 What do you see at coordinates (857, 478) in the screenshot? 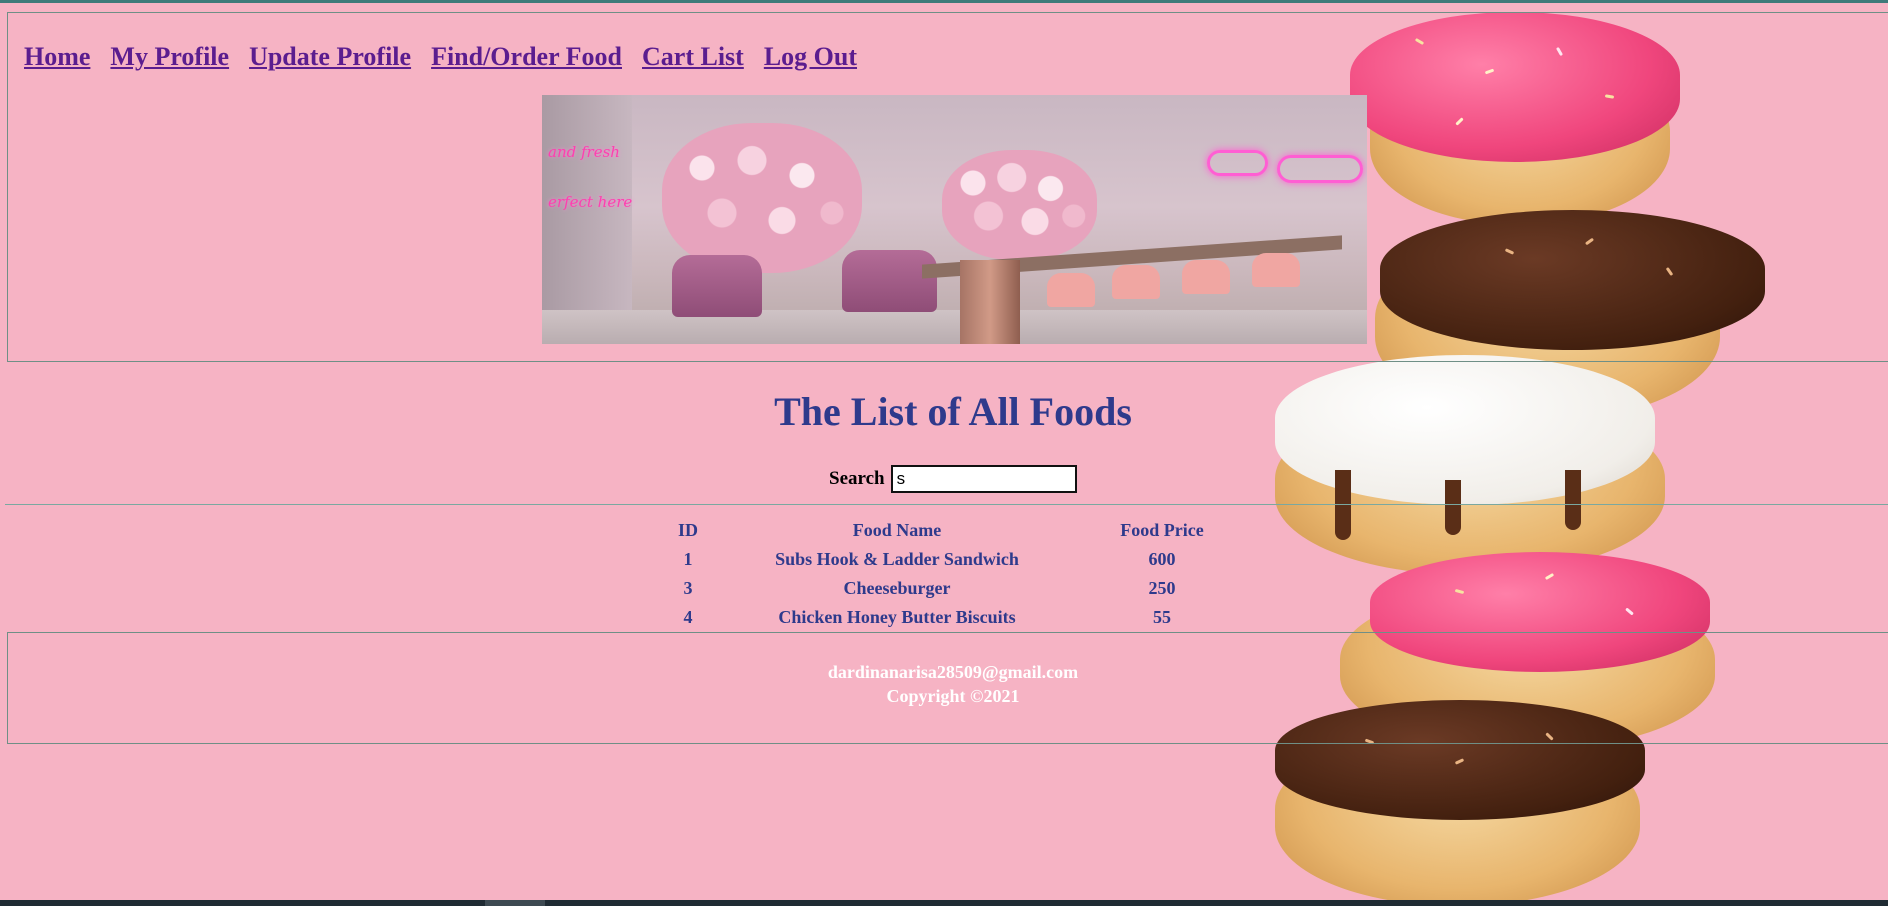
I see `search-label: Search` at bounding box center [857, 478].